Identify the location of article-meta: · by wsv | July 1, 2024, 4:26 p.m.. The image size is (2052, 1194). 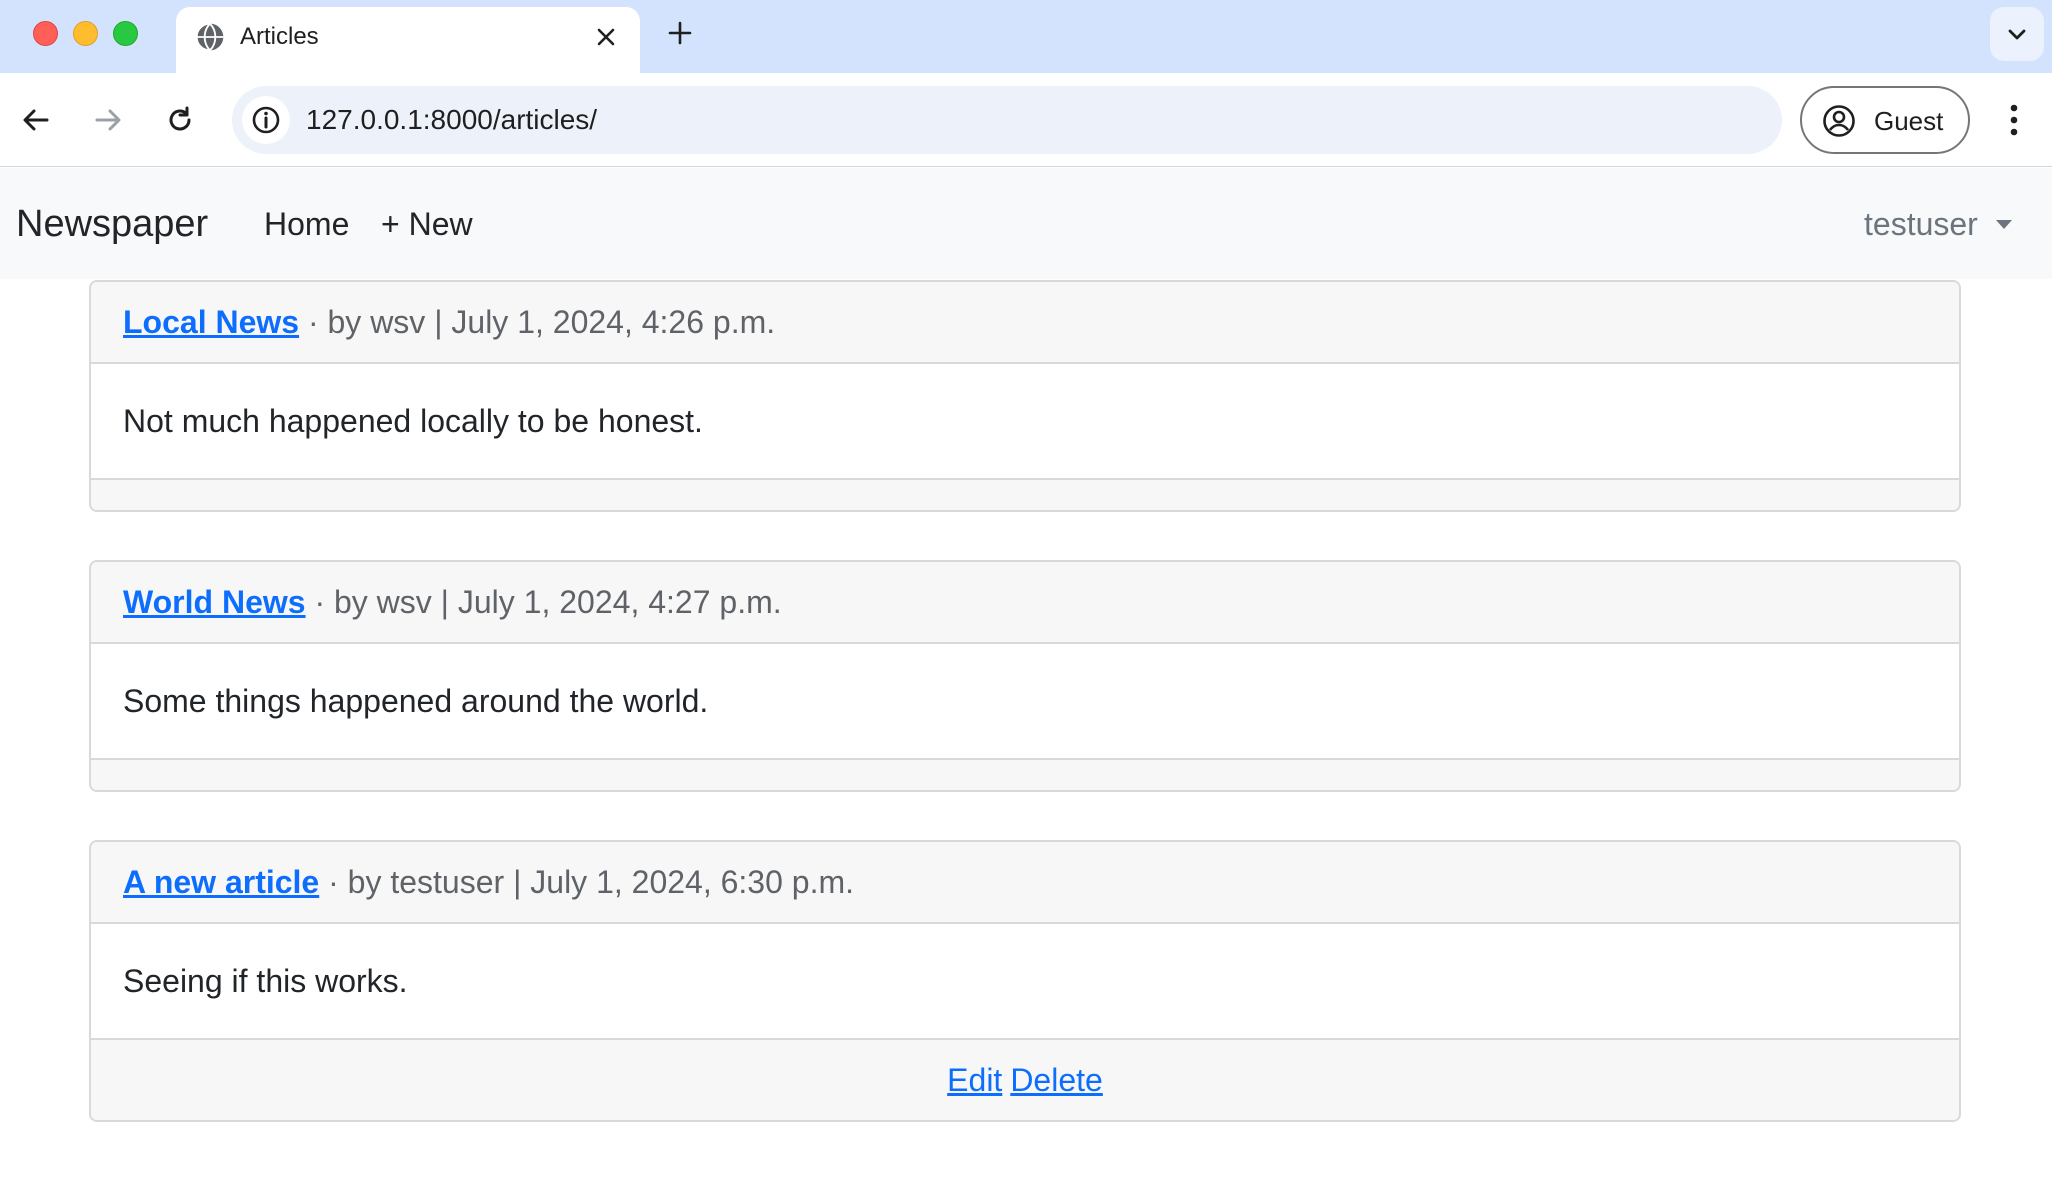
(537, 322).